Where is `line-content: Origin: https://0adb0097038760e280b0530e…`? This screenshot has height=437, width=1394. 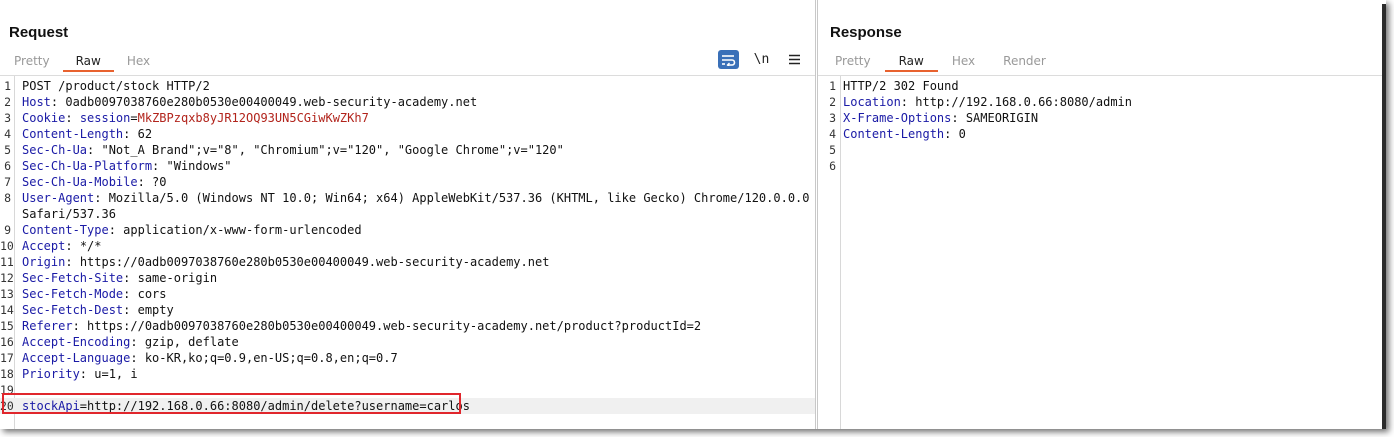
line-content: Origin: https://0adb0097038760e280b0530e… is located at coordinates (285, 262).